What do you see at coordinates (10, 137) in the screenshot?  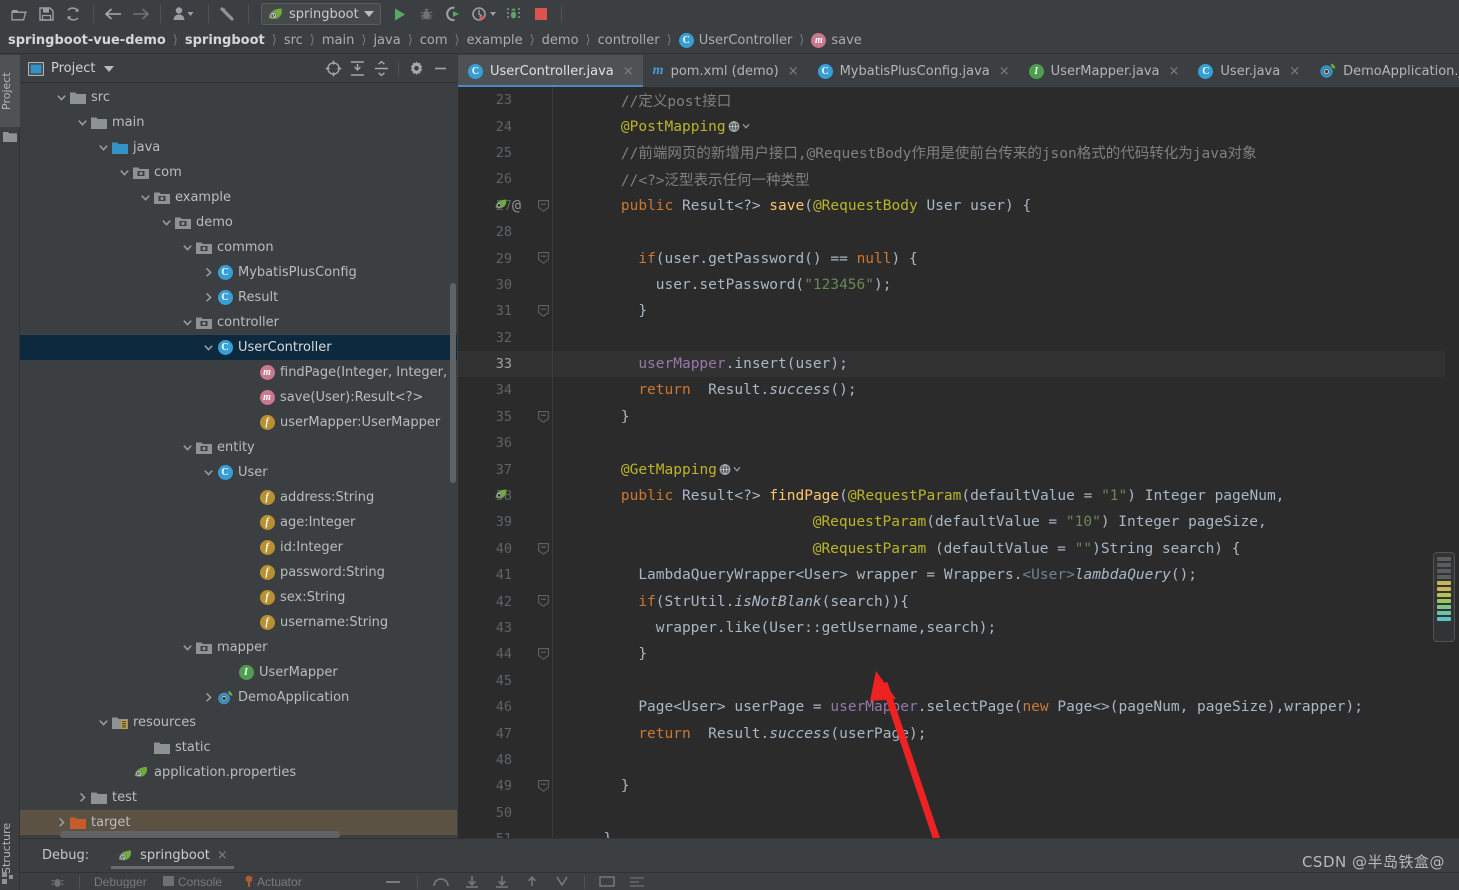 I see `folder-icon` at bounding box center [10, 137].